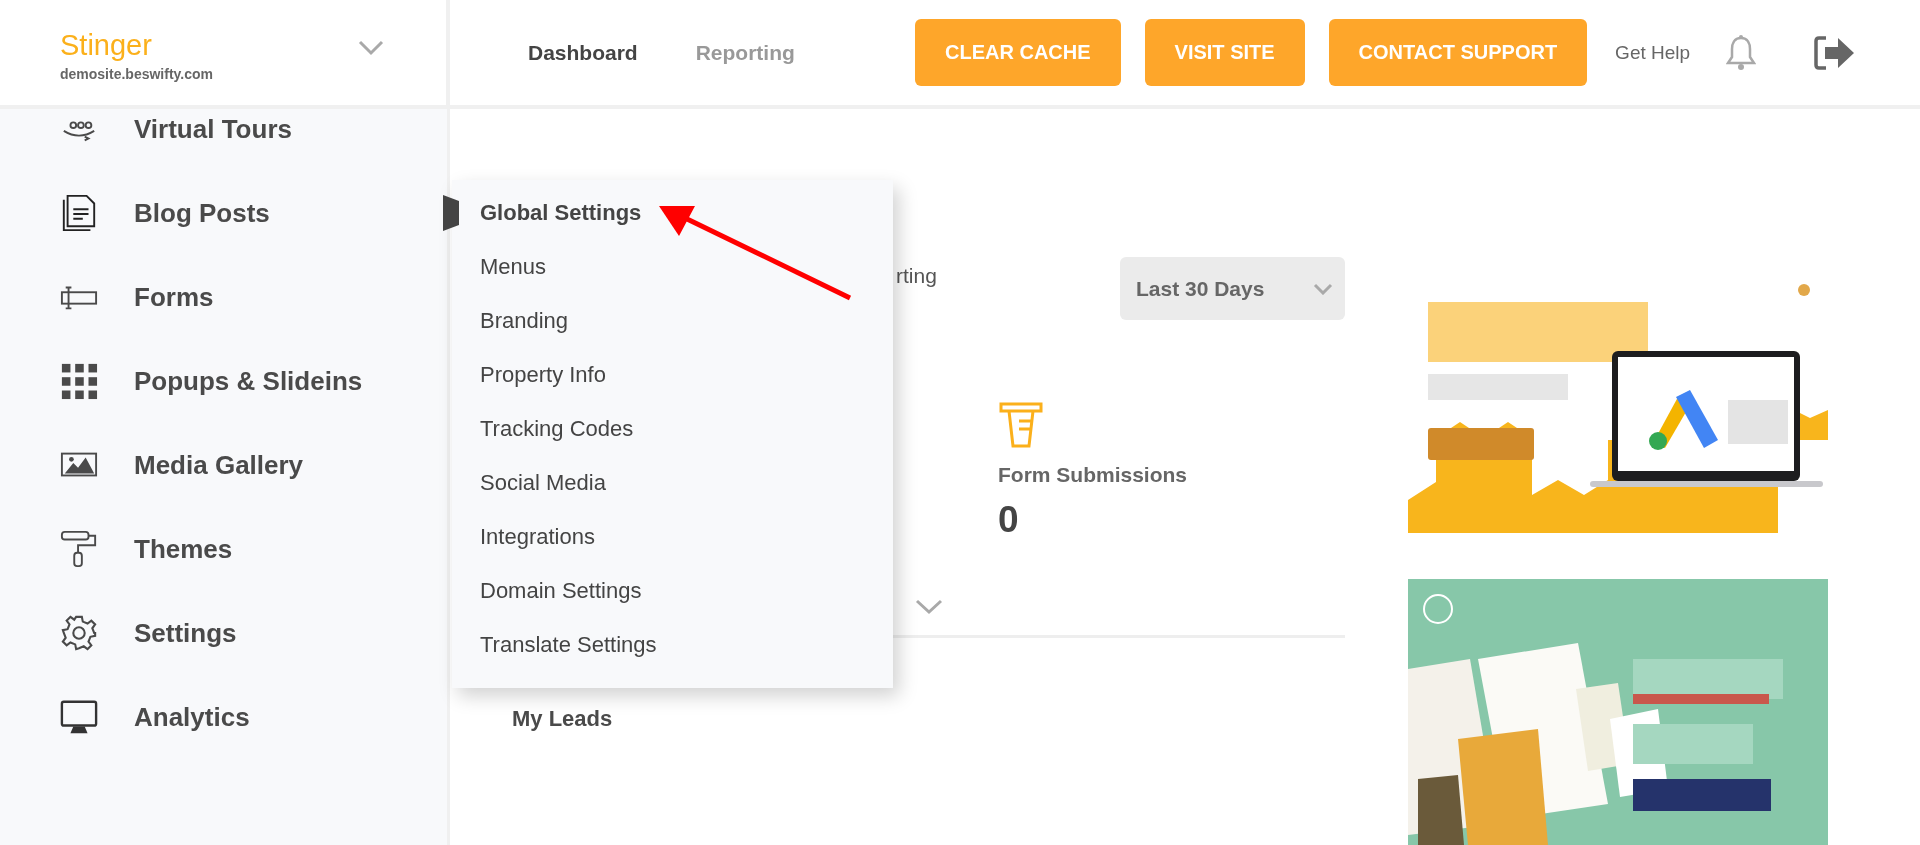 The width and height of the screenshot is (1920, 845). What do you see at coordinates (79, 549) in the screenshot?
I see `paint-roller-icon` at bounding box center [79, 549].